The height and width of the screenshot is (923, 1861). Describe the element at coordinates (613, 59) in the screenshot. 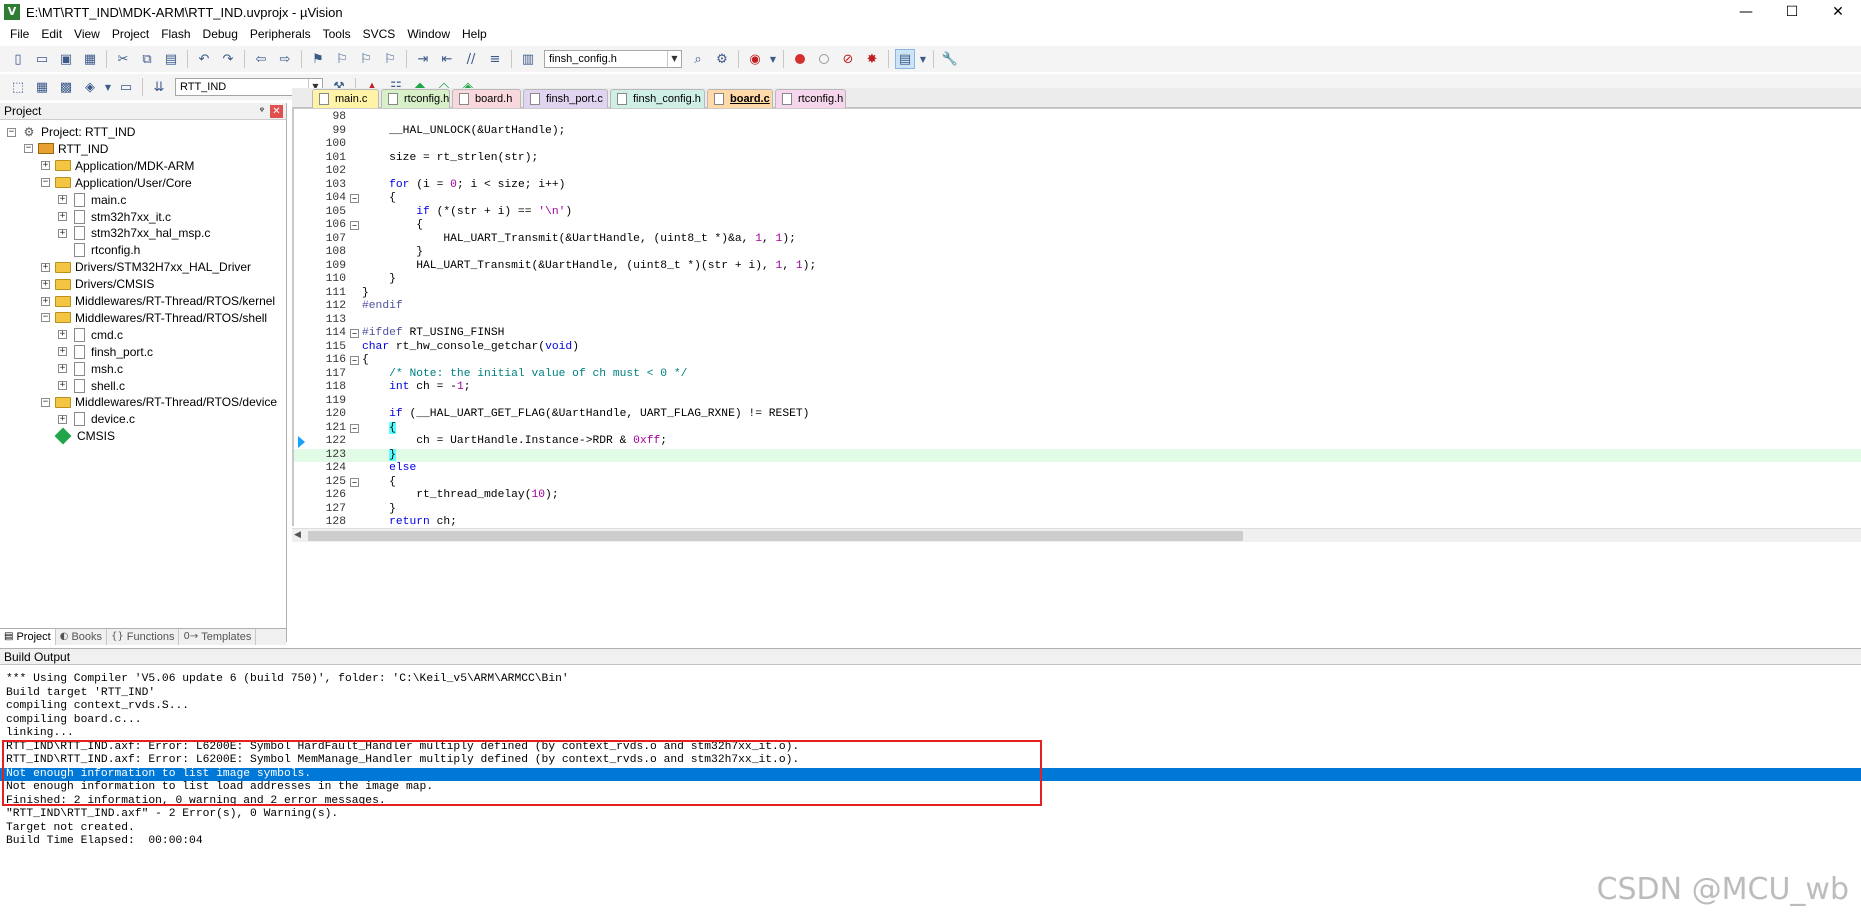

I see `find-combo: finsh_config.h ▼` at that location.